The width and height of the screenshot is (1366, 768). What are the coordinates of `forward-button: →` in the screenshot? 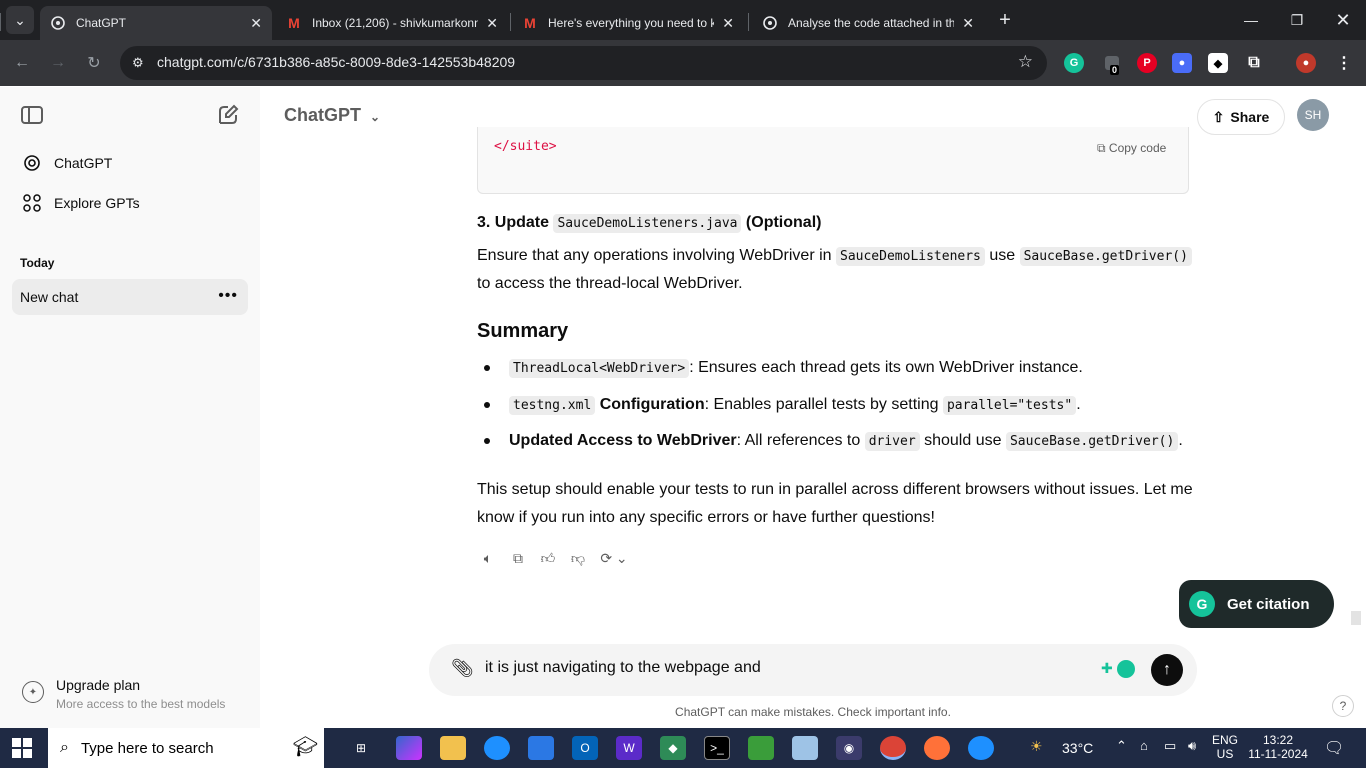 It's located at (58, 63).